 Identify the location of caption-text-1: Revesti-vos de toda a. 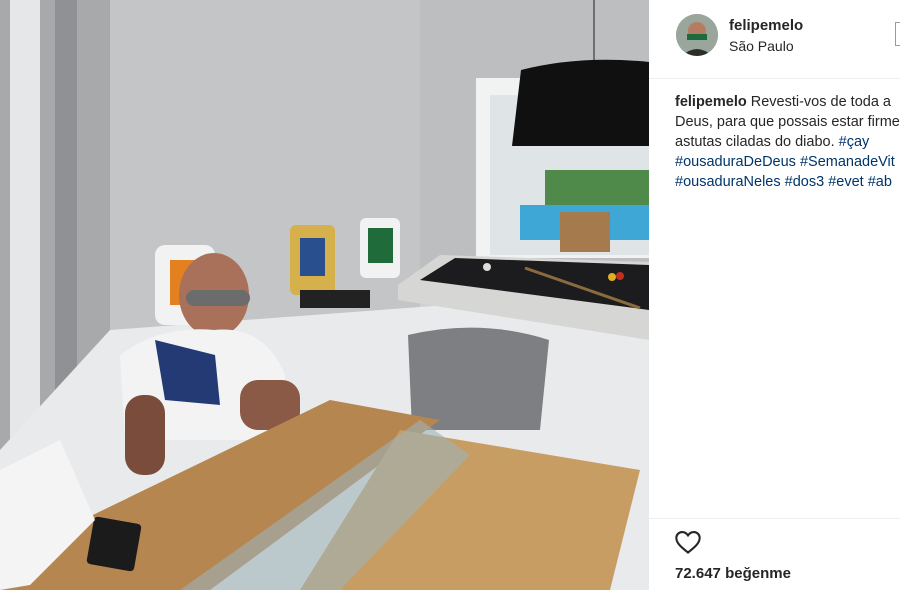
(820, 102).